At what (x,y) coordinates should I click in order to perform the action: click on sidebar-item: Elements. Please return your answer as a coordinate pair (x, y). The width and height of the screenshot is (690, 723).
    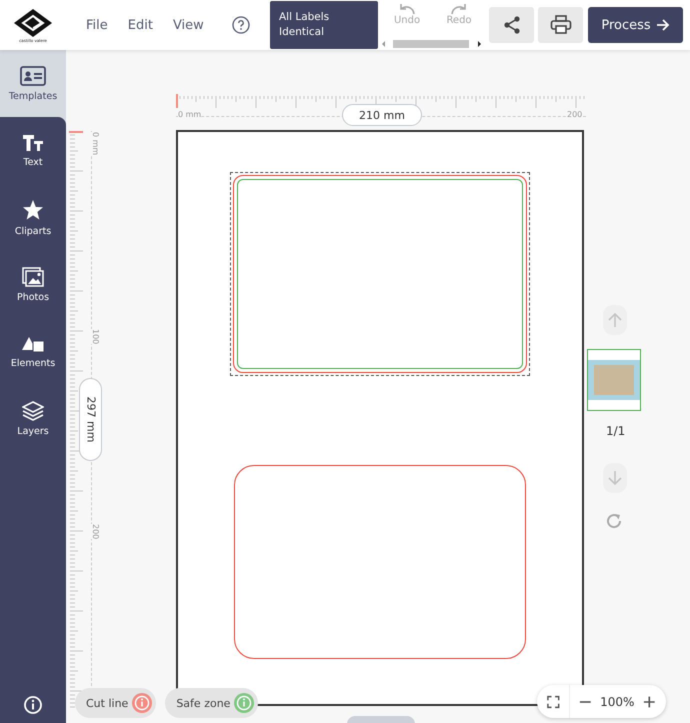
    Looking at the image, I should click on (33, 351).